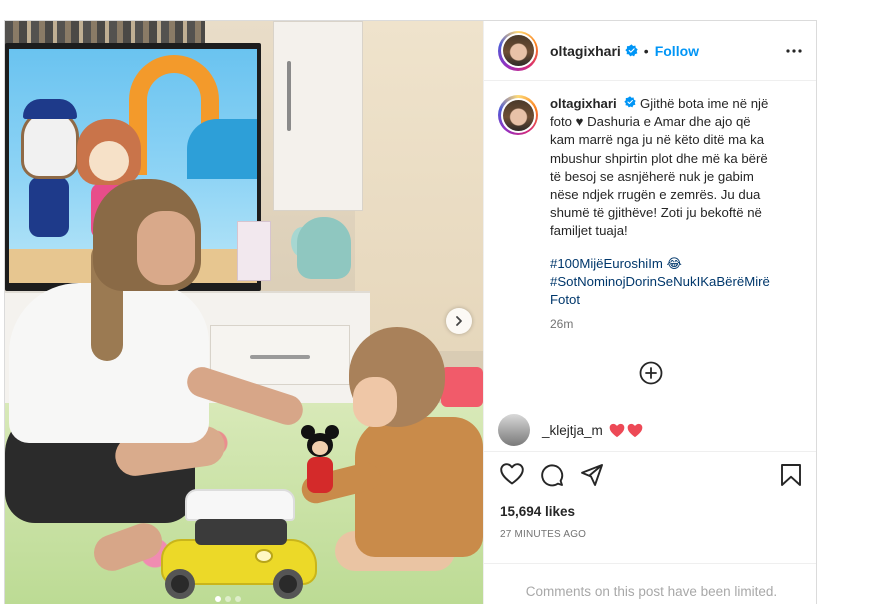 Image resolution: width=886 pixels, height=604 pixels. I want to click on caption-author-avatar, so click(518, 115).